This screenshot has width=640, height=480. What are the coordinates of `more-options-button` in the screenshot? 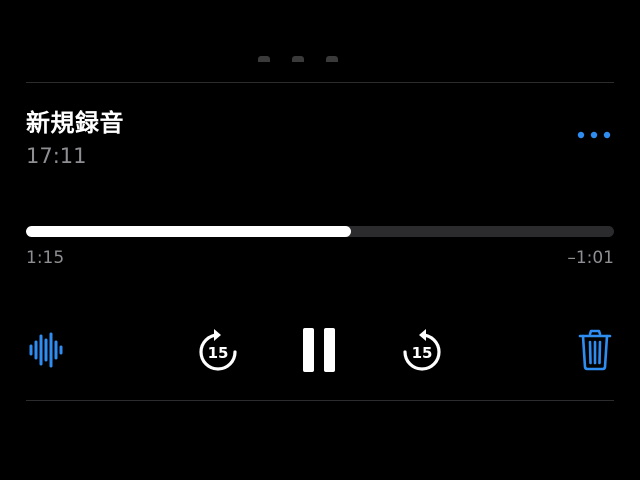 It's located at (594, 135).